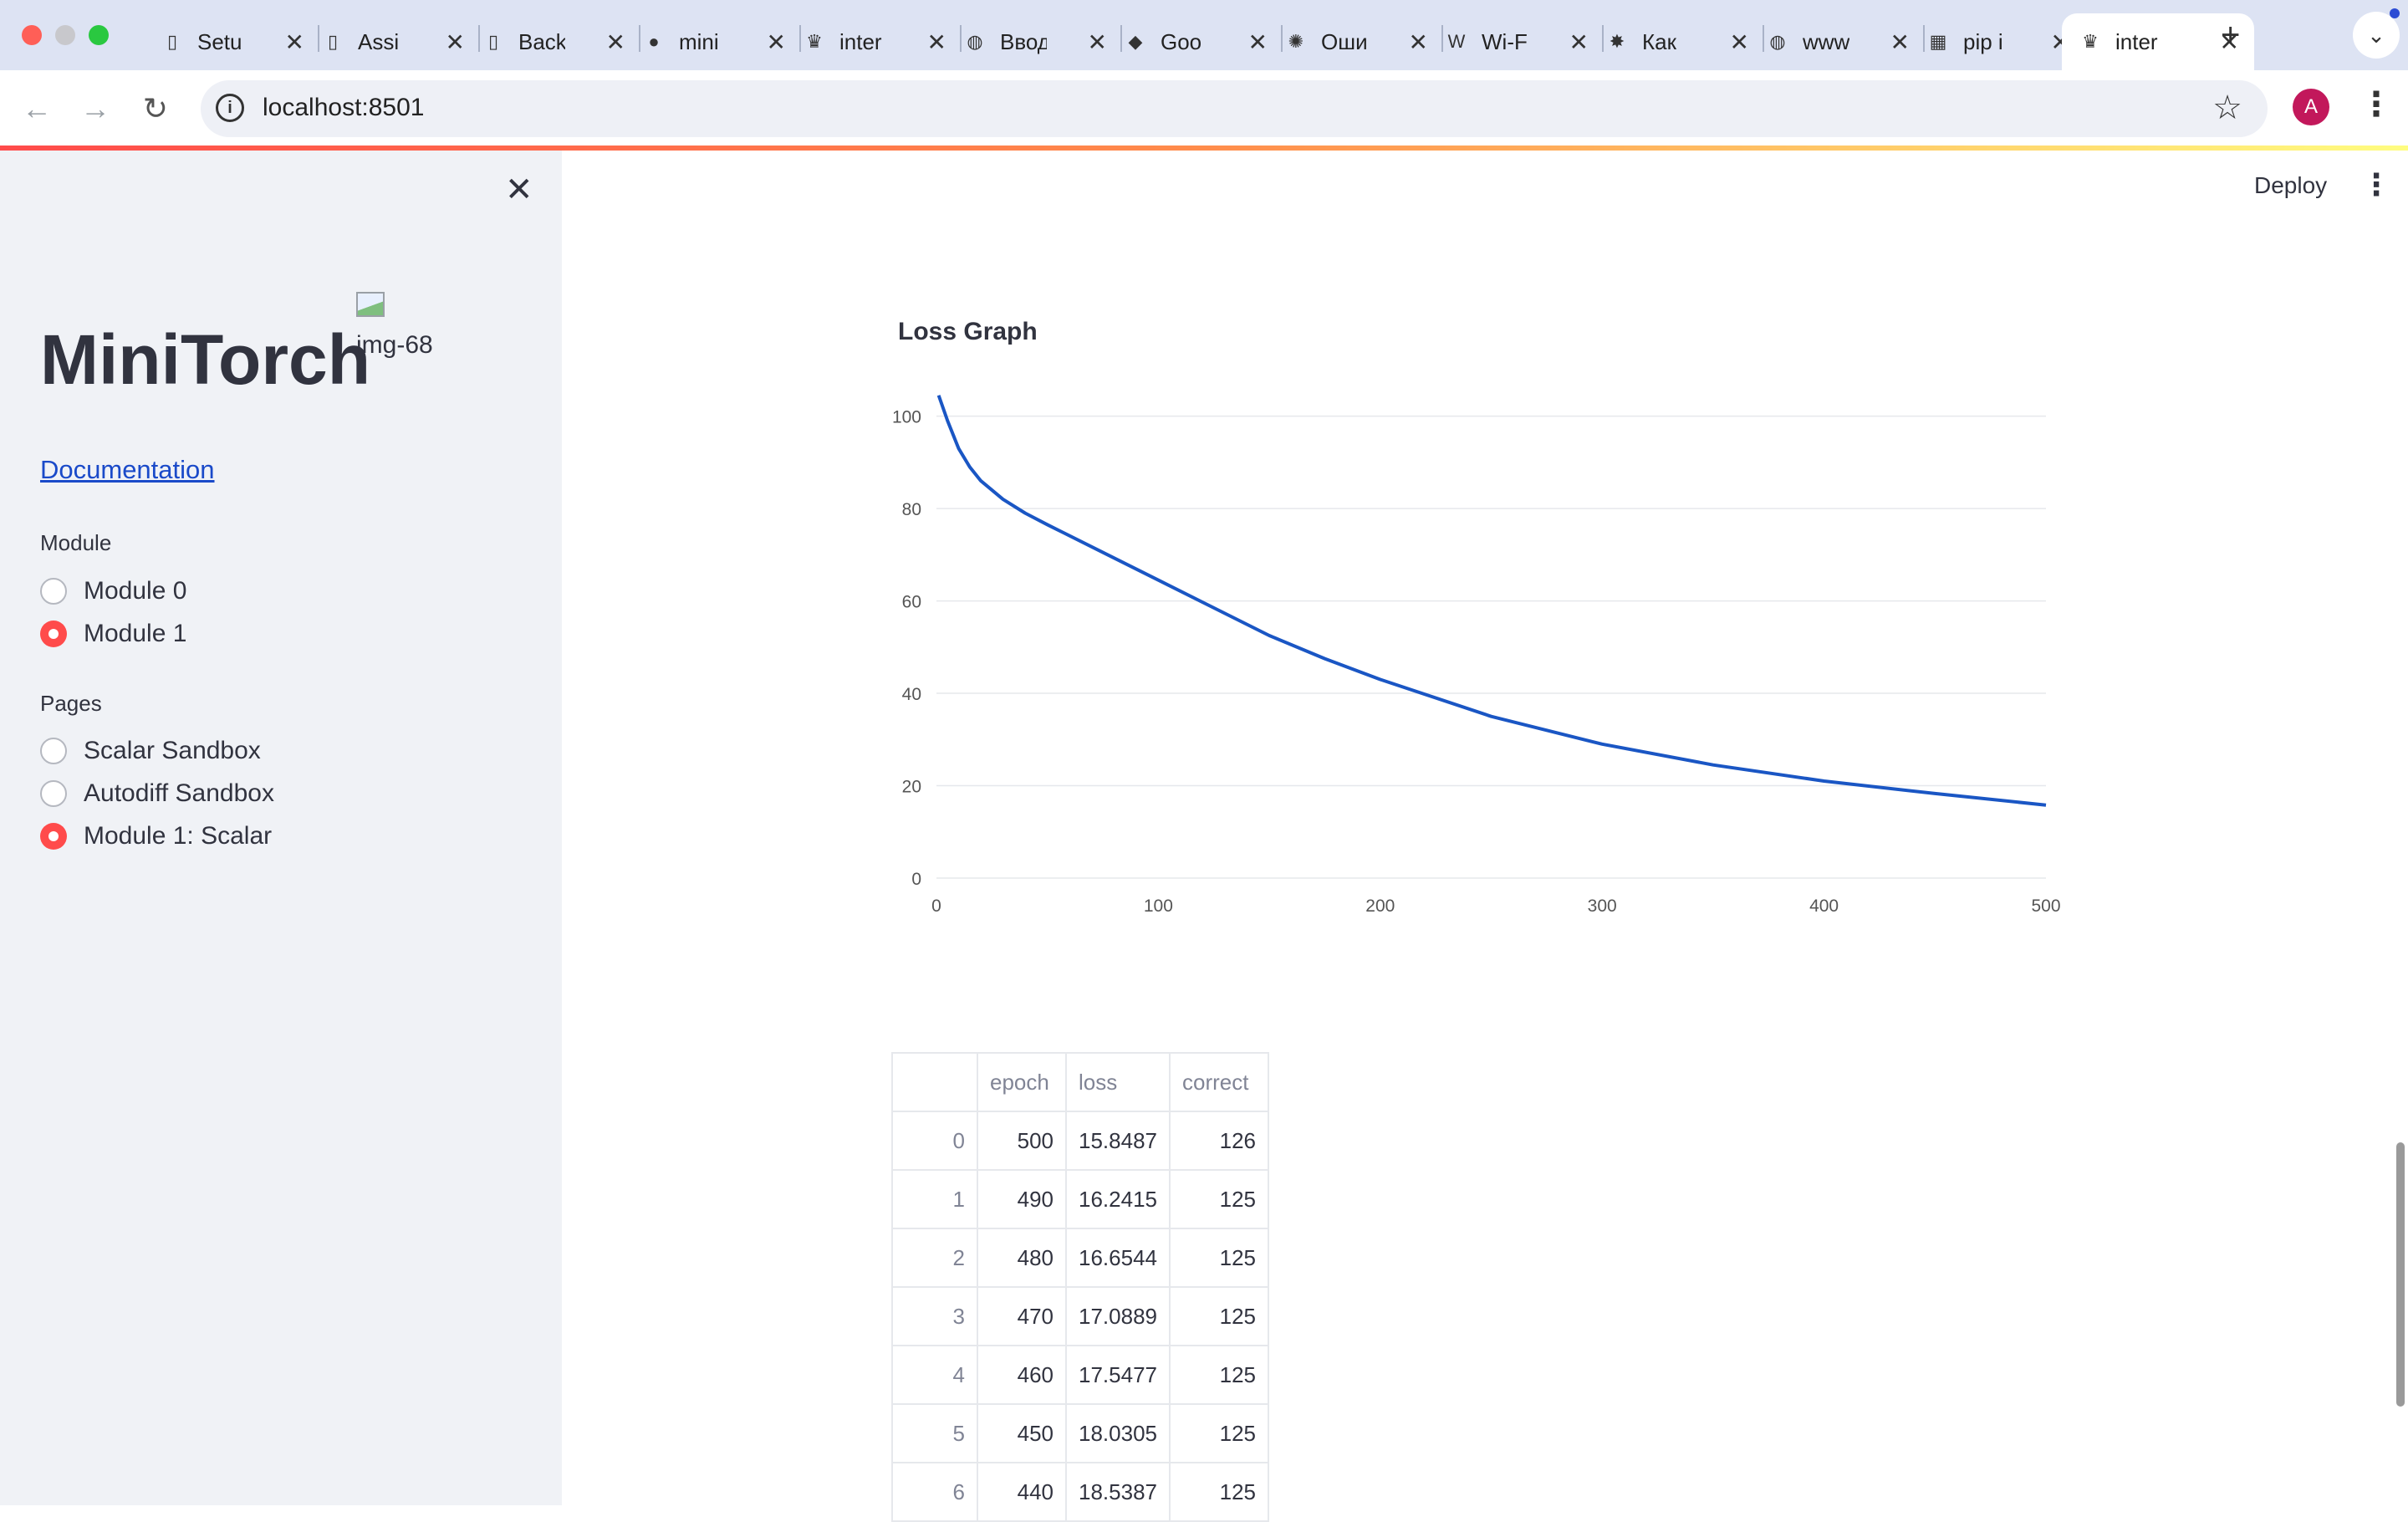  Describe the element at coordinates (2376, 35) in the screenshot. I see `tab-search-button: ⌄` at that location.